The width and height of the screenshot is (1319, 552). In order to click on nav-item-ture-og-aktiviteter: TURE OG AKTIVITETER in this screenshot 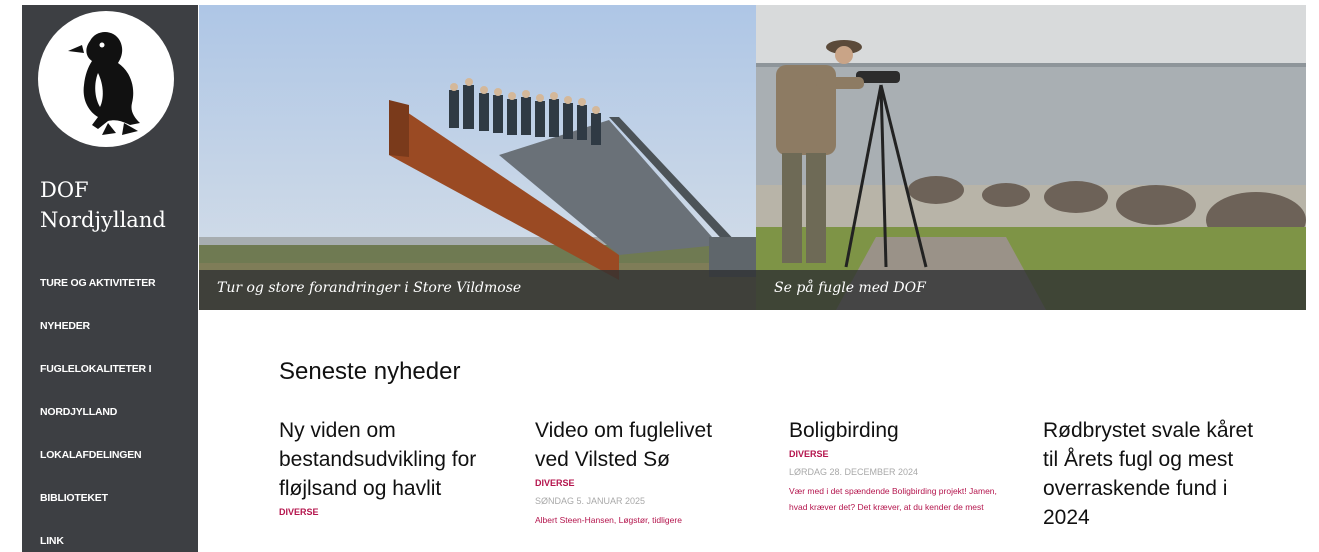, I will do `click(117, 296)`.